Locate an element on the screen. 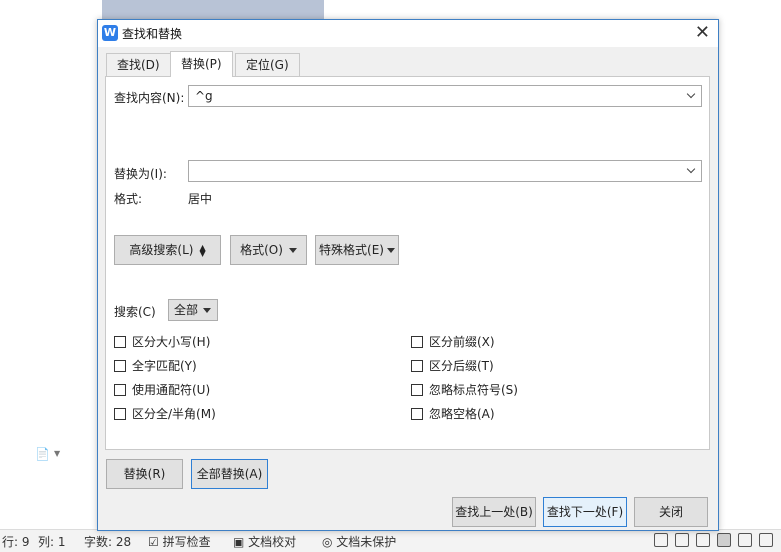 This screenshot has width=781, height=552. format-value: 居中 is located at coordinates (200, 199).